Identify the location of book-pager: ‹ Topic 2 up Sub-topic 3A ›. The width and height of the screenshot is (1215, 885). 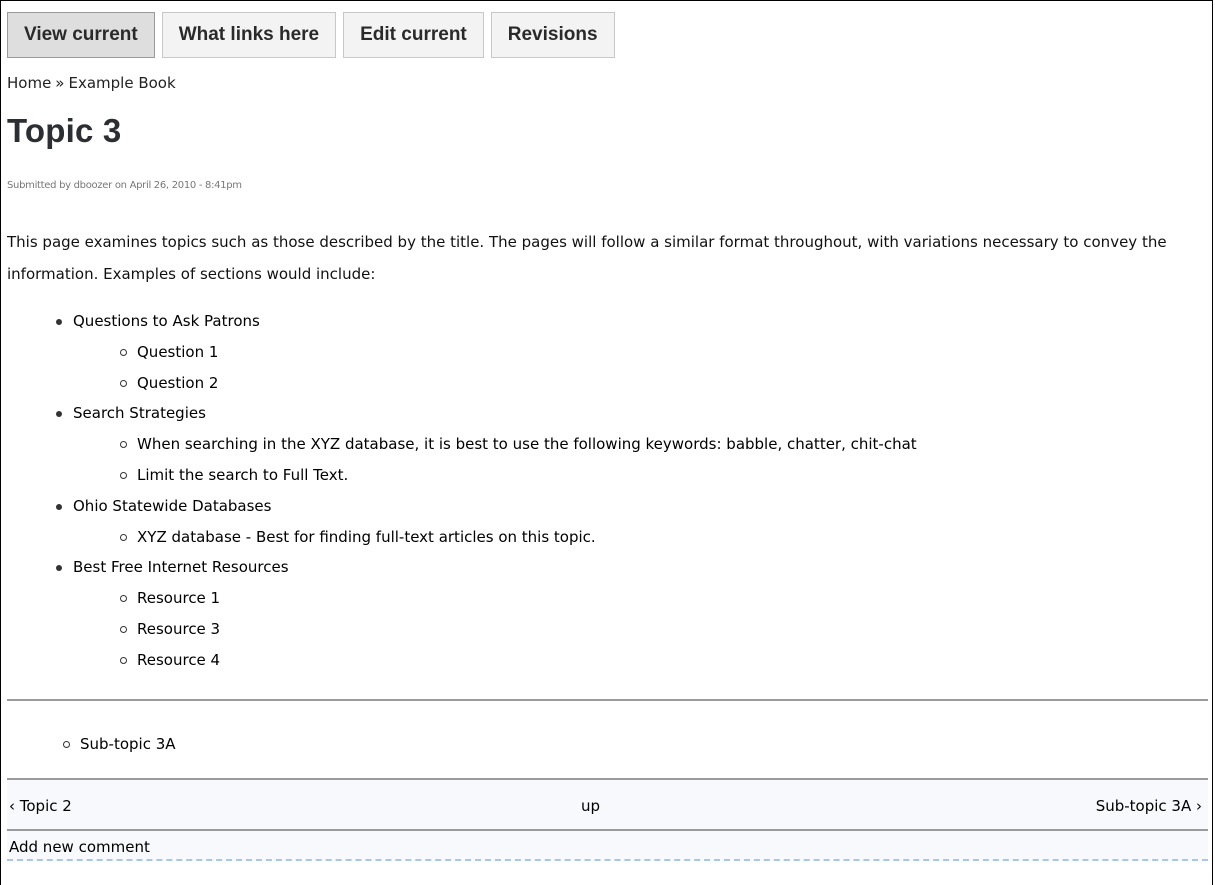
(607, 804).